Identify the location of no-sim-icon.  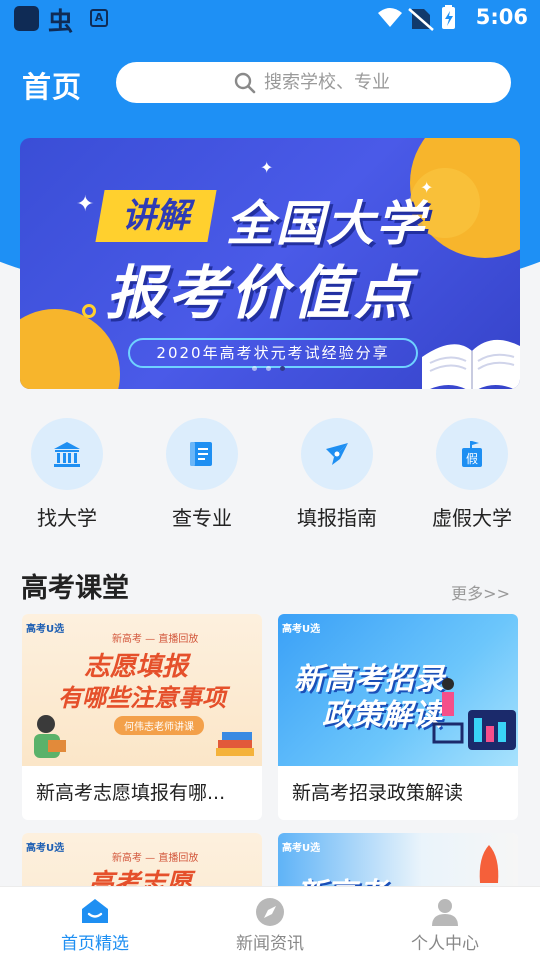
(421, 19).